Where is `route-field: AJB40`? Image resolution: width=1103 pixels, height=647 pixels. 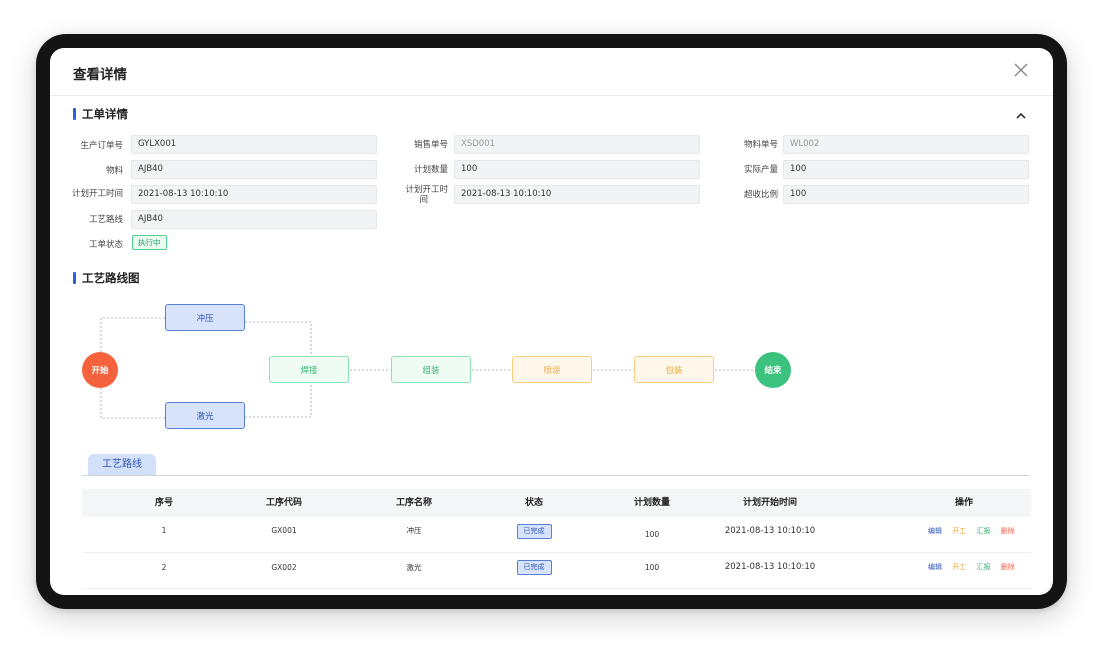
route-field: AJB40 is located at coordinates (254, 219).